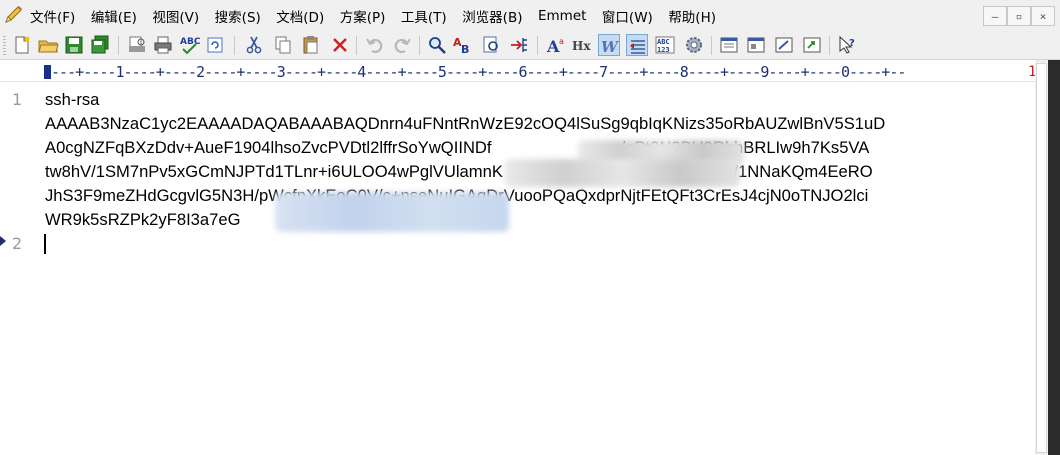  Describe the element at coordinates (163, 45) in the screenshot. I see `print-icon` at that location.